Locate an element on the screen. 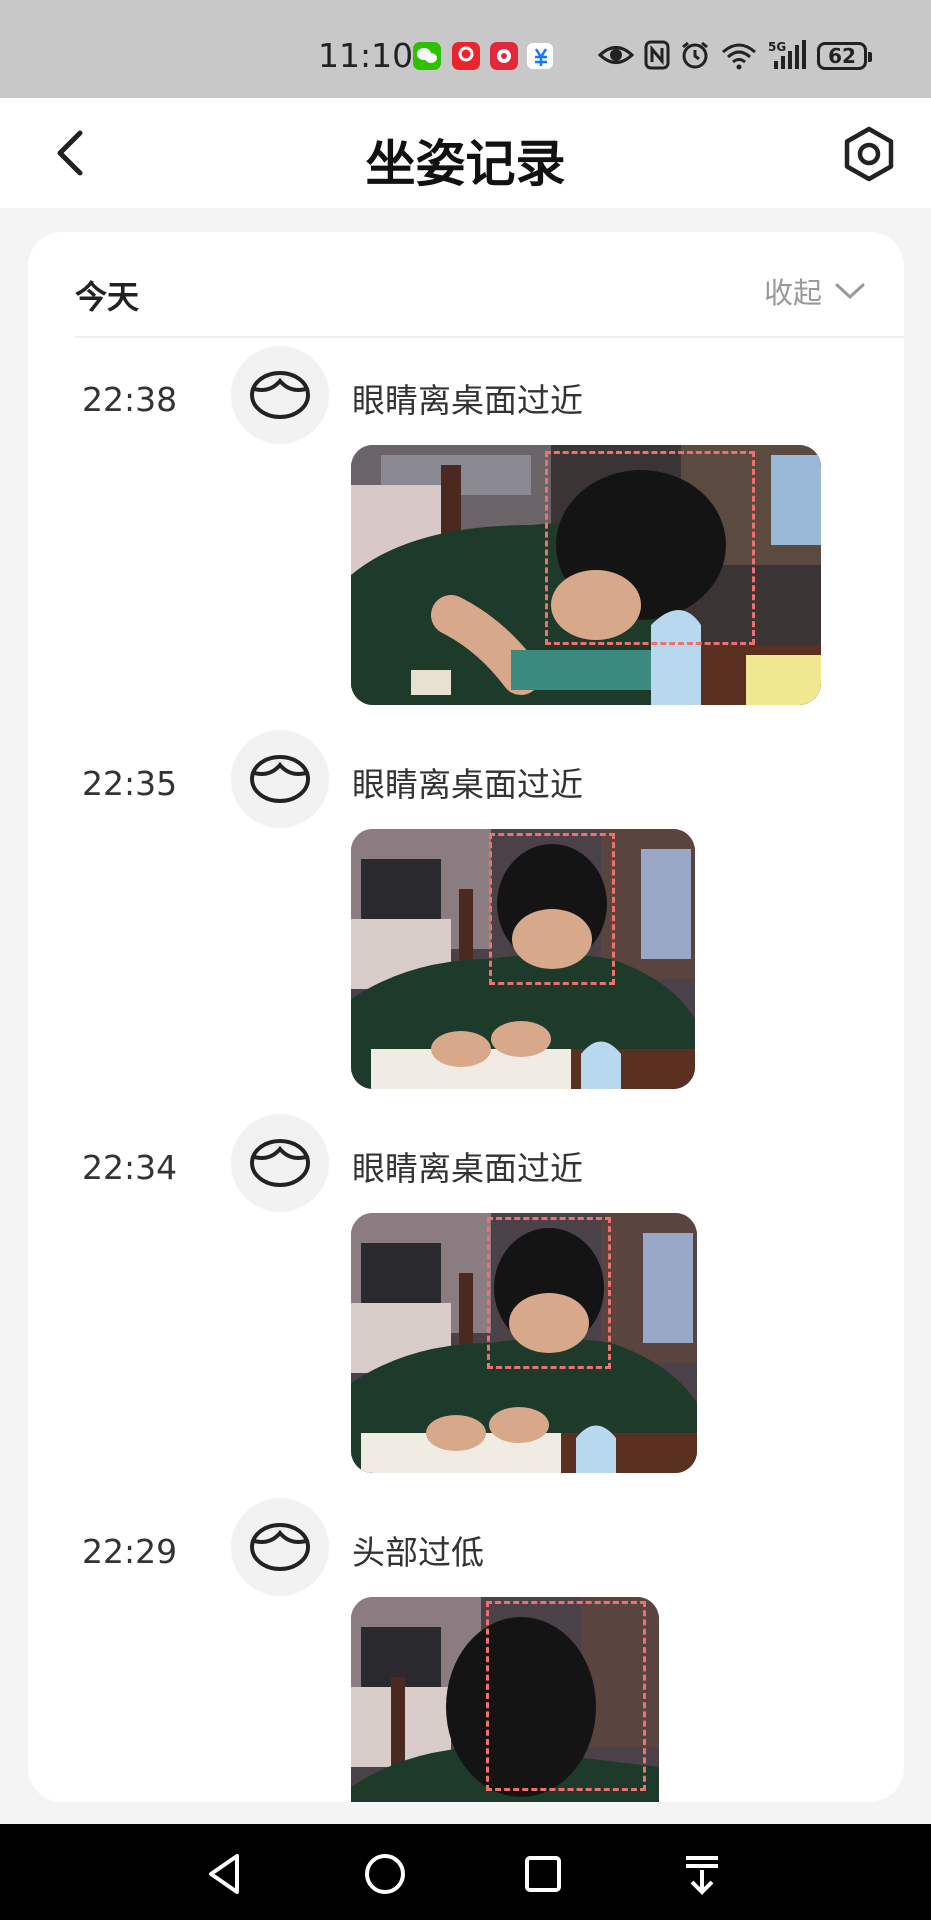 The width and height of the screenshot is (931, 1920). wifi-icon is located at coordinates (739, 57).